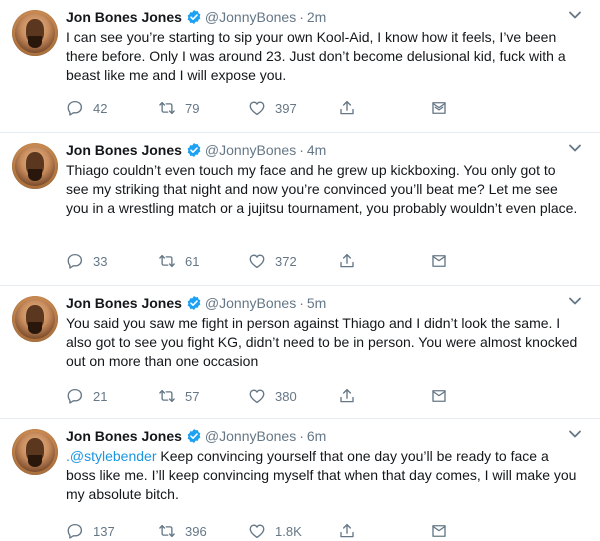  Describe the element at coordinates (272, 261) in the screenshot. I see `like-button: 372` at that location.